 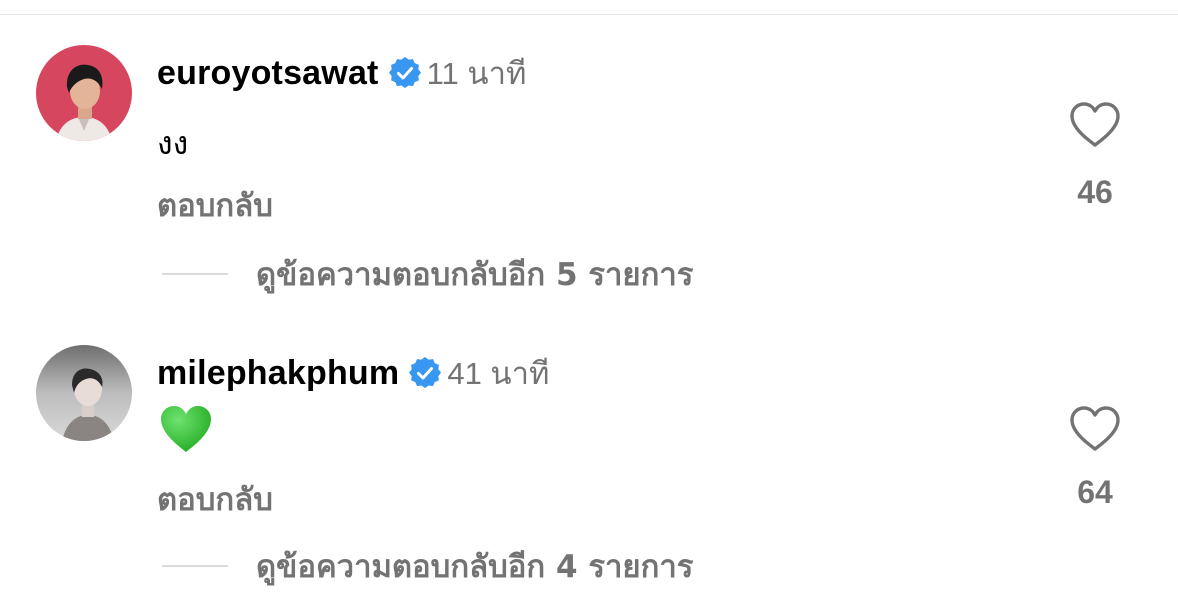 I want to click on comment-text: งง, so click(x=173, y=143).